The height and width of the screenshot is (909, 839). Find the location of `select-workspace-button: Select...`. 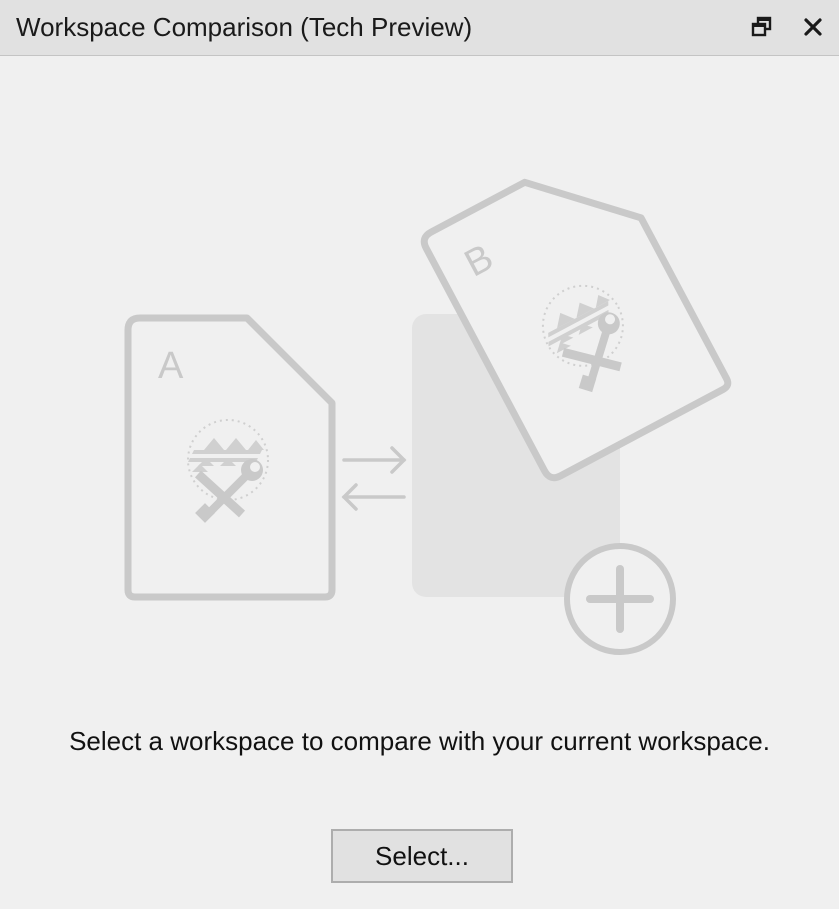

select-workspace-button: Select... is located at coordinates (422, 856).